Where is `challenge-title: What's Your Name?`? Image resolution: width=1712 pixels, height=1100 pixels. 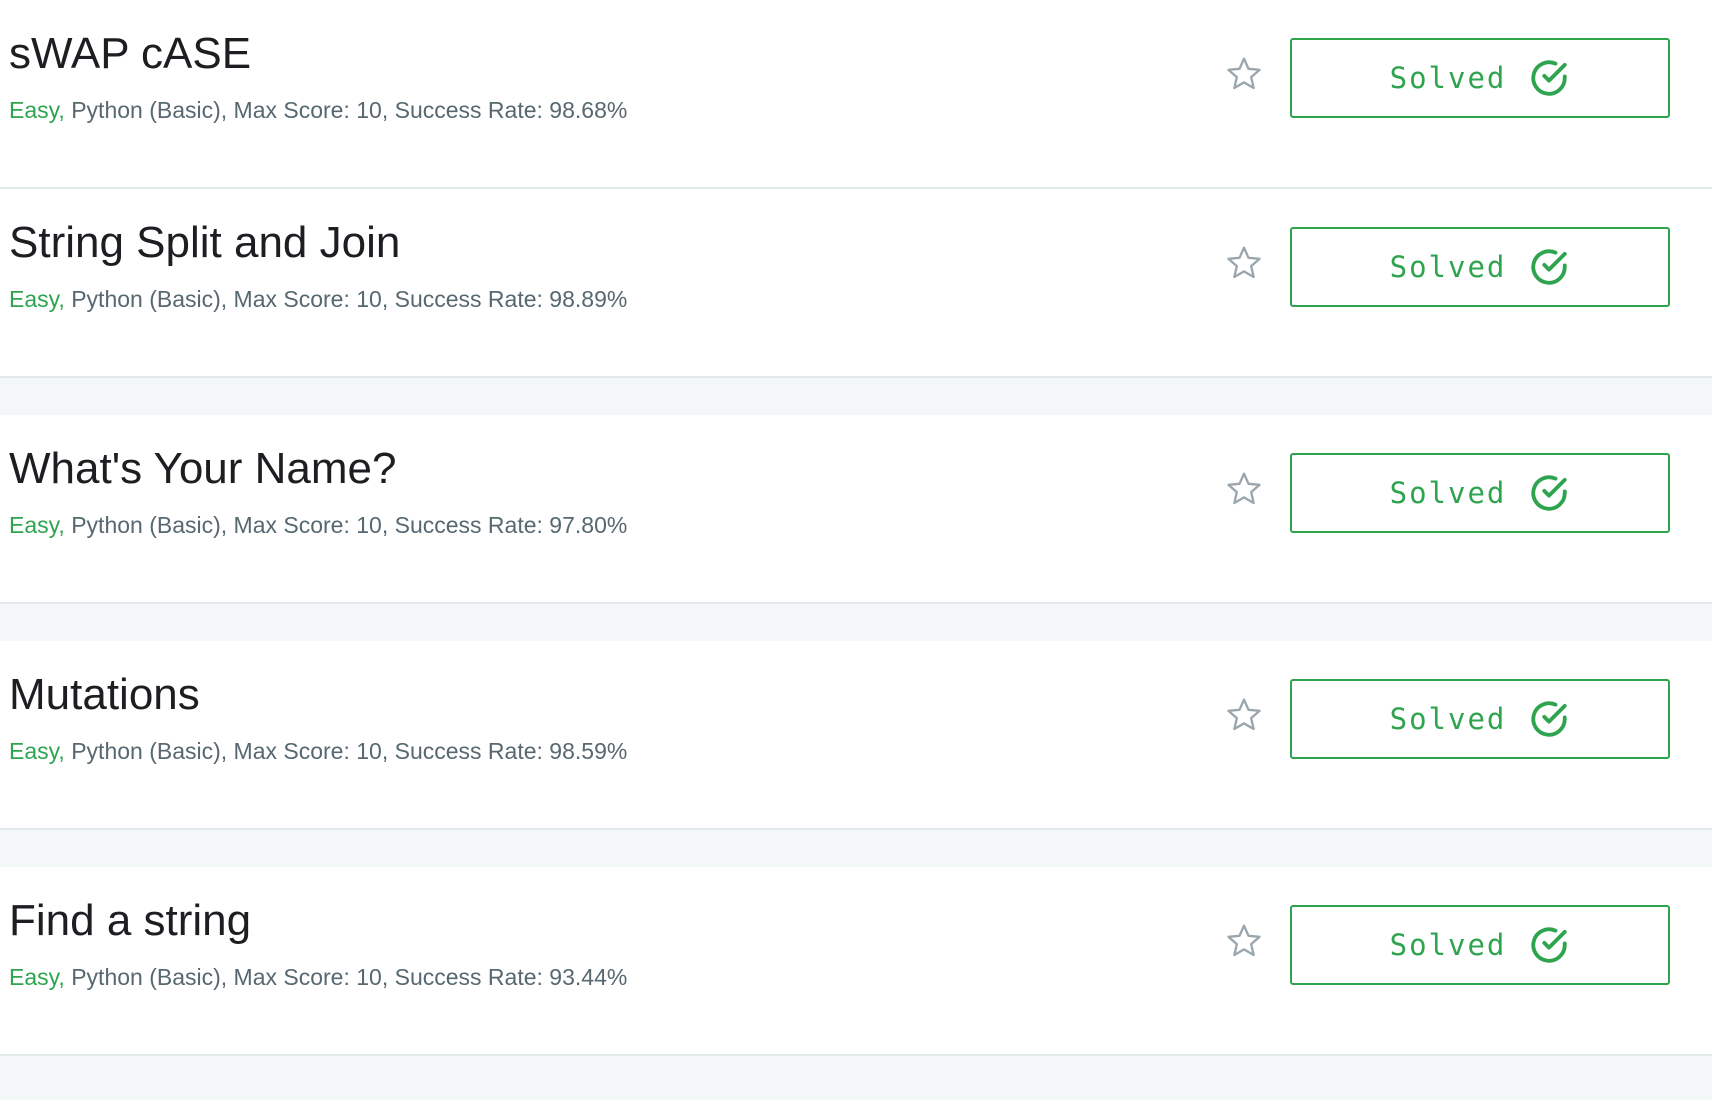 challenge-title: What's Your Name? is located at coordinates (203, 469).